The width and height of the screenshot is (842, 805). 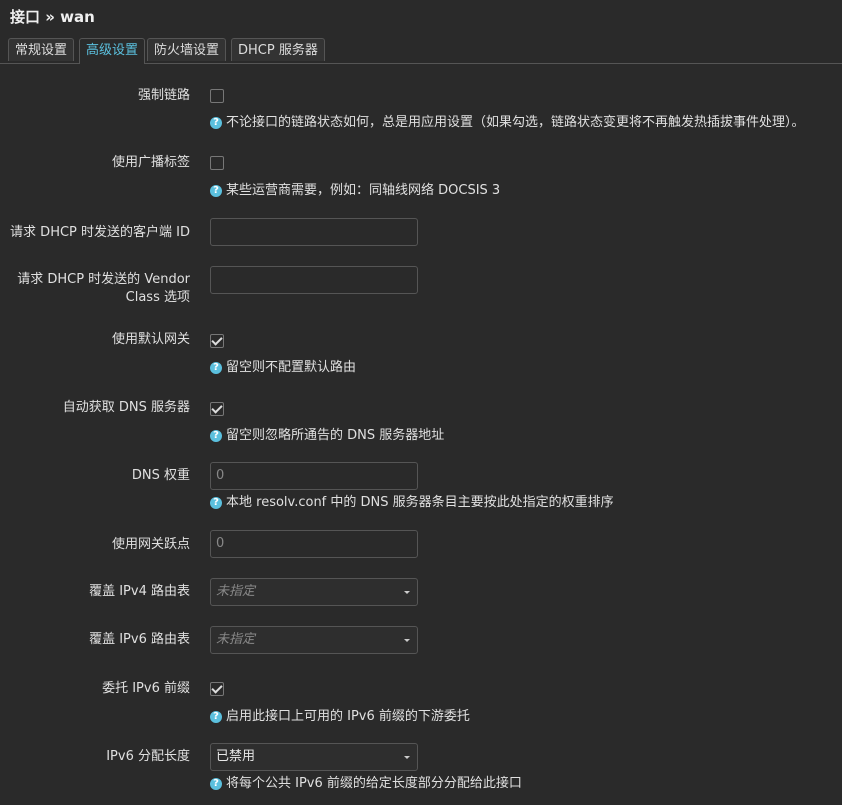 What do you see at coordinates (335, 435) in the screenshot?
I see `peer-dns-help-text: 留空则忽略所通告的 DNS 服务器地址` at bounding box center [335, 435].